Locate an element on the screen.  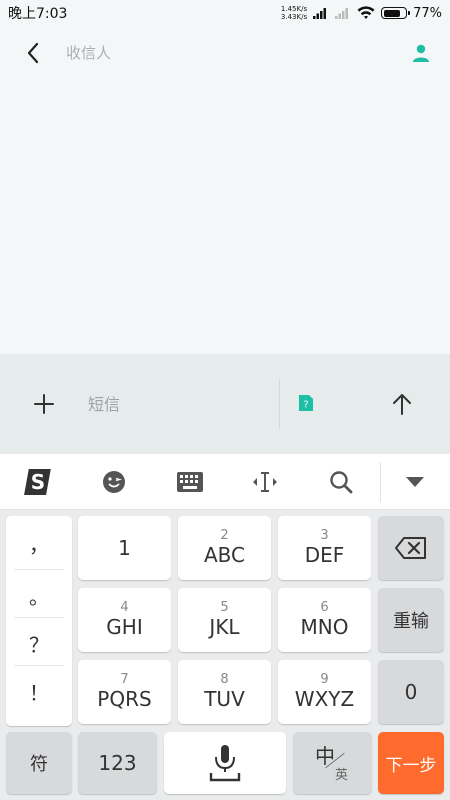
key-number: 5 is located at coordinates (224, 607).